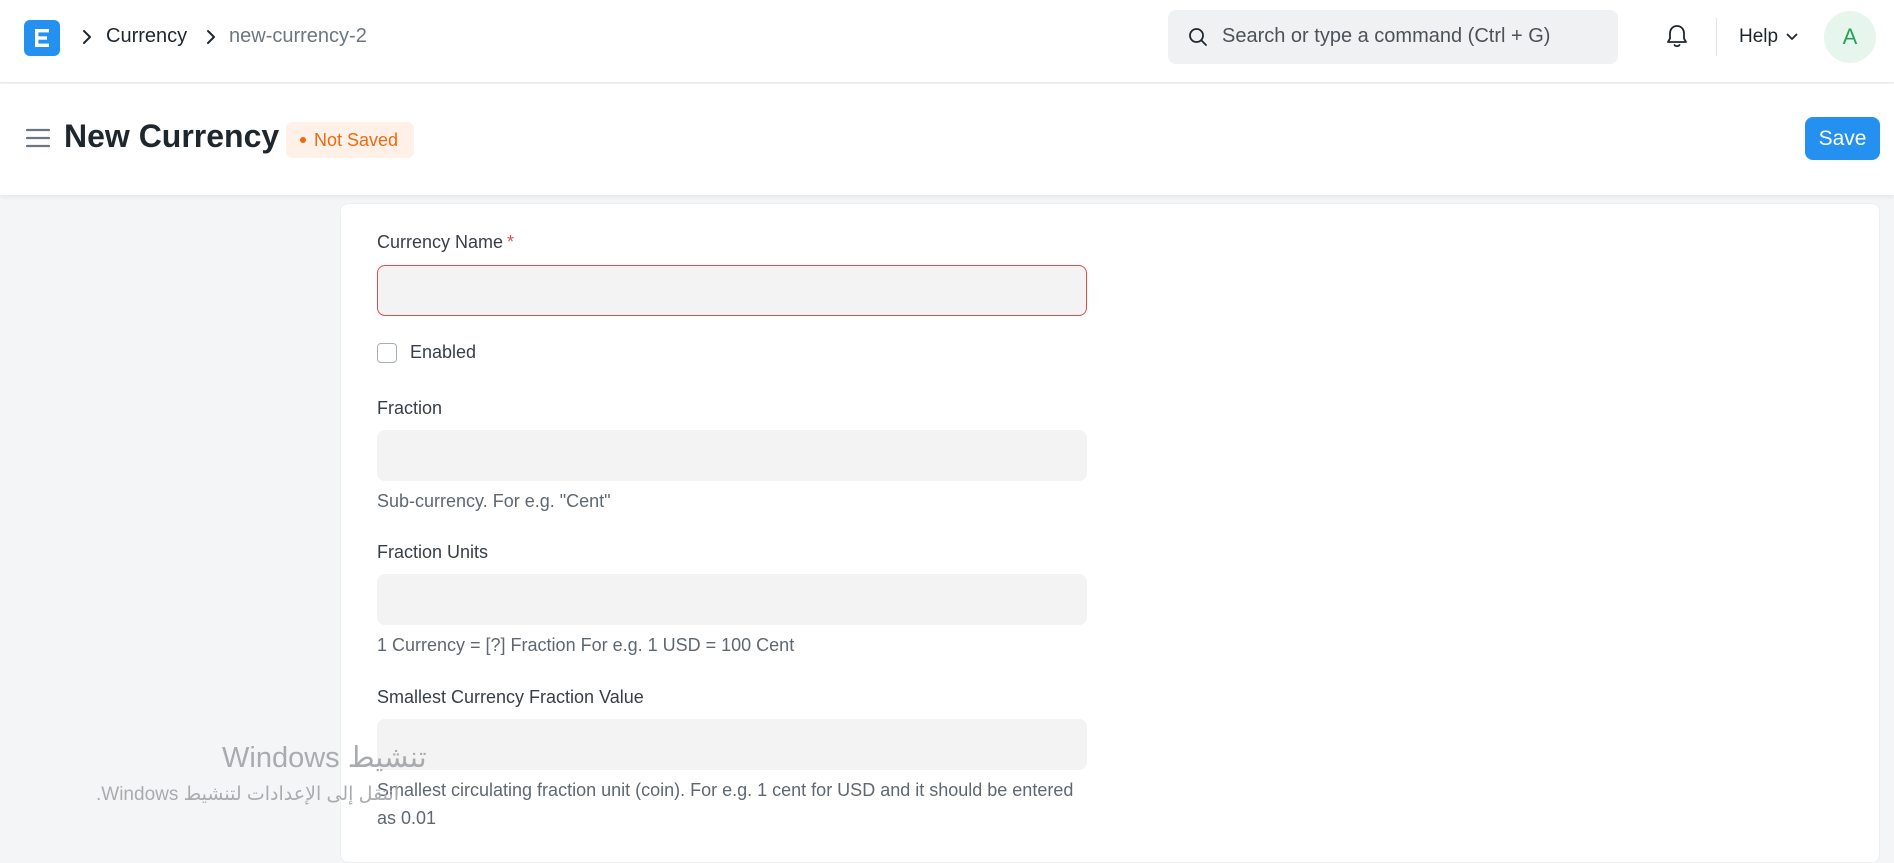 The height and width of the screenshot is (863, 1894). Describe the element at coordinates (1386, 36) in the screenshot. I see `search-placeholder: Search or type a command (Ctrl + G)` at that location.